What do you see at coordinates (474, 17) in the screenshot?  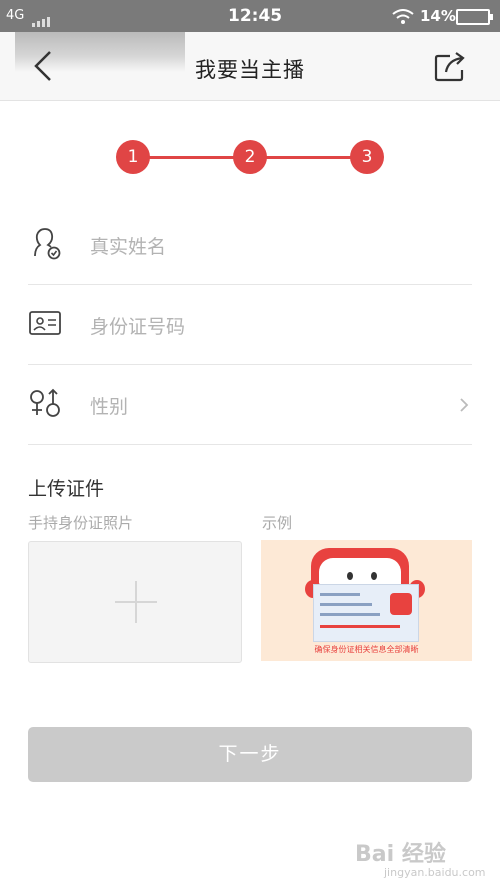 I see `battery-icon` at bounding box center [474, 17].